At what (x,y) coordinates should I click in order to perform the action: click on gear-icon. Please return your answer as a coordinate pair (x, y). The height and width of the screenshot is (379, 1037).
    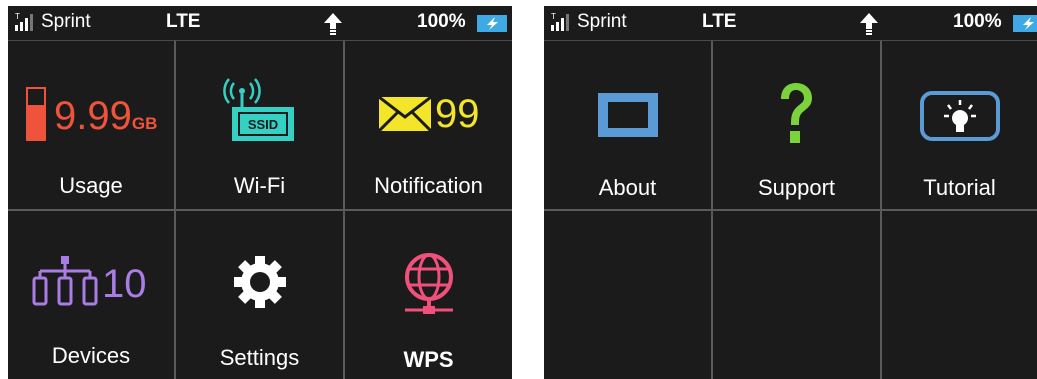
    Looking at the image, I should click on (260, 282).